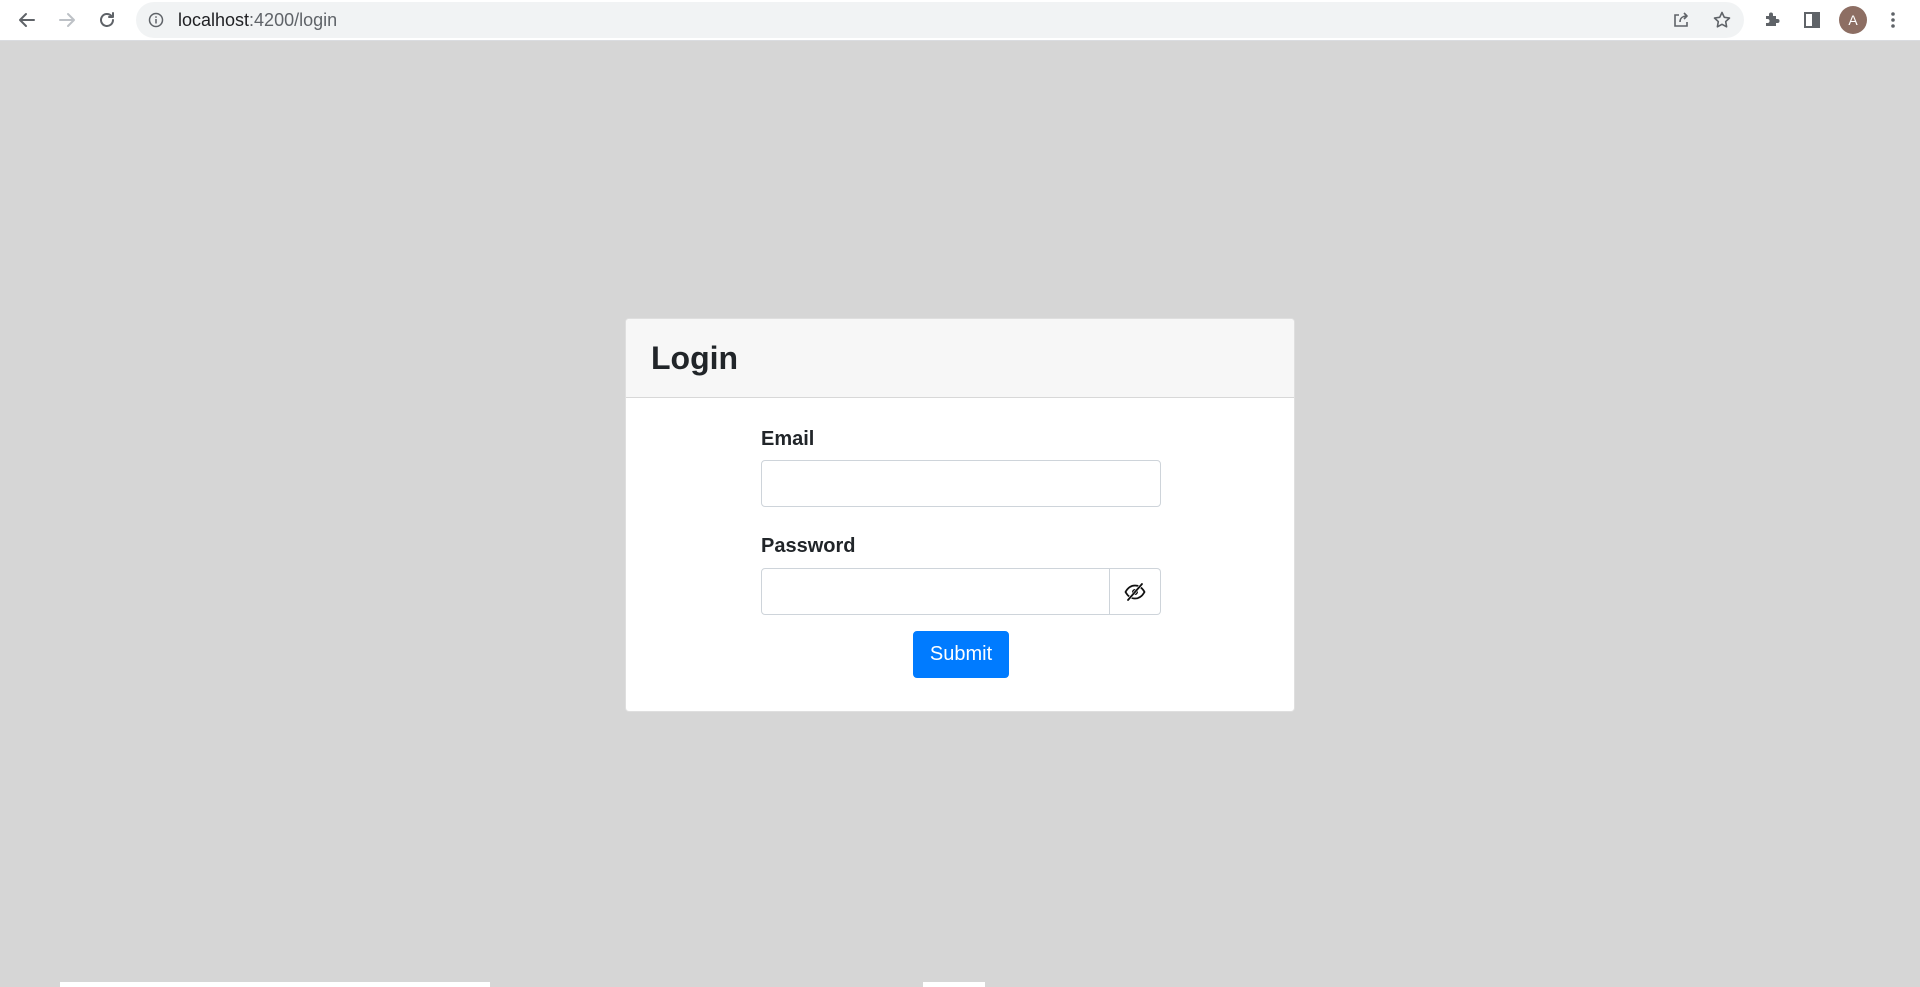  What do you see at coordinates (156, 20) in the screenshot?
I see `info-icon` at bounding box center [156, 20].